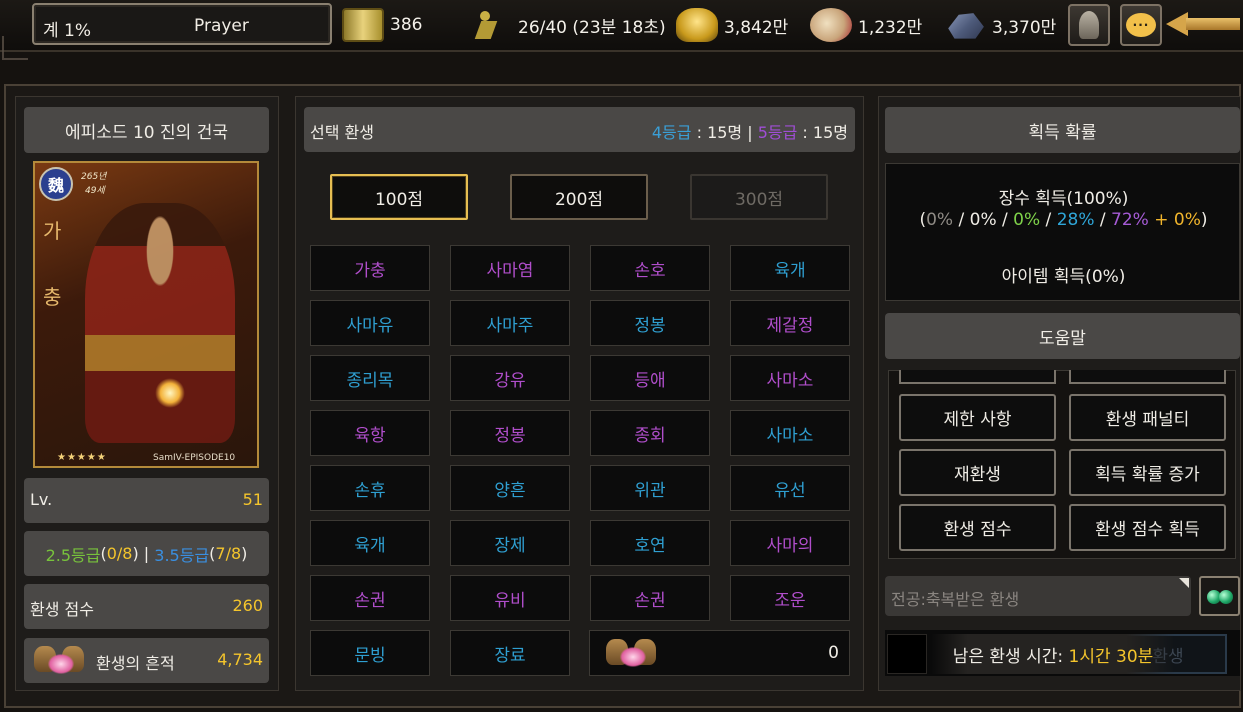 The height and width of the screenshot is (712, 1243). Describe the element at coordinates (1219, 596) in the screenshot. I see `orb-button` at that location.